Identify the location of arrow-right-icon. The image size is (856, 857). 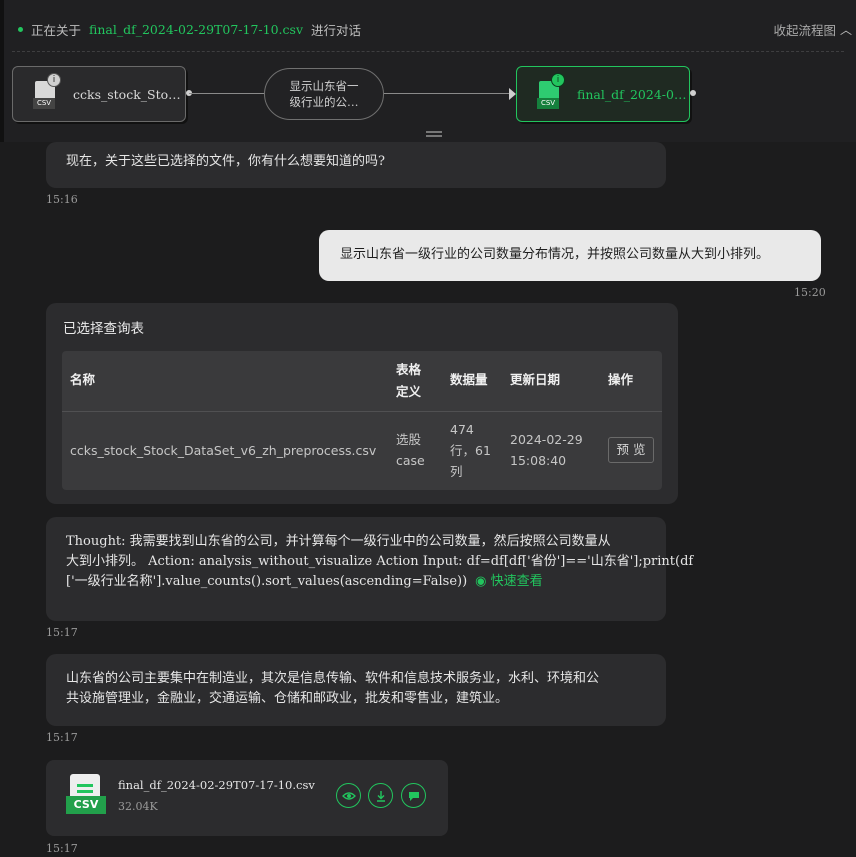
(512, 94).